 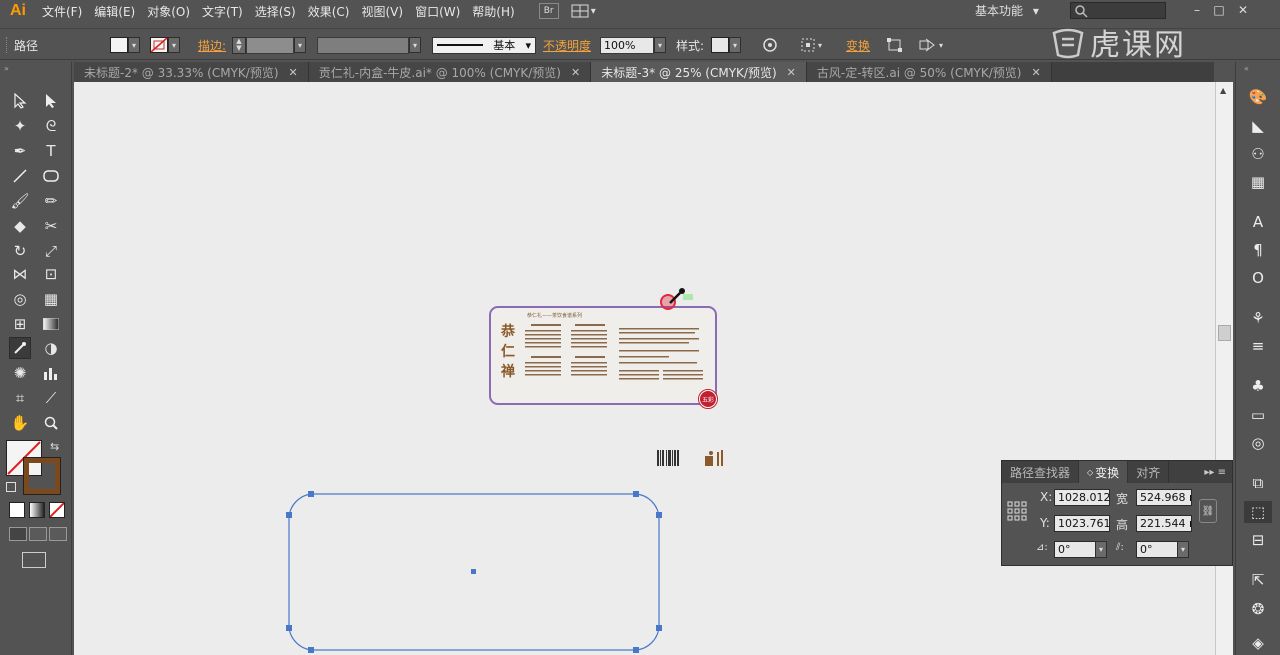 I want to click on fill-color-picker: ▾, so click(x=125, y=45).